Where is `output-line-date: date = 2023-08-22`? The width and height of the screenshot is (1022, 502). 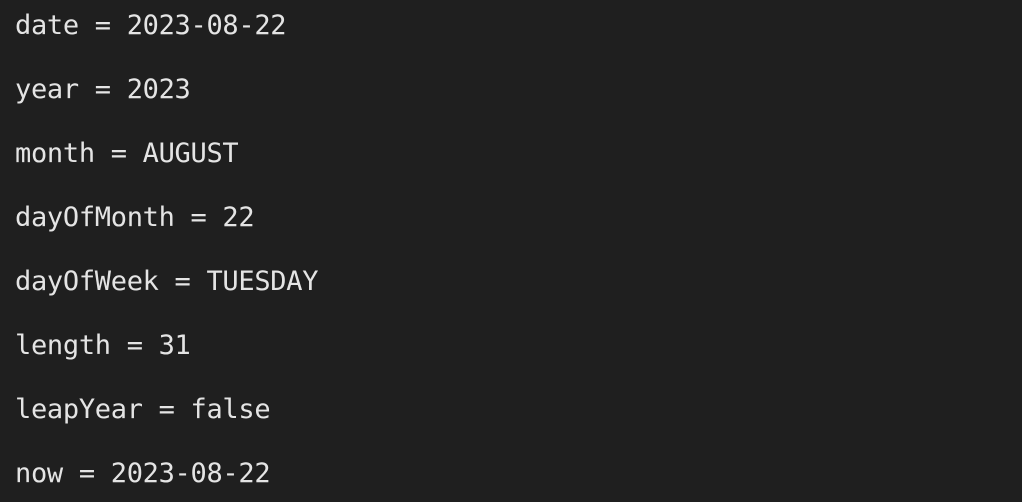
output-line-date: date = 2023-08-22 is located at coordinates (151, 25).